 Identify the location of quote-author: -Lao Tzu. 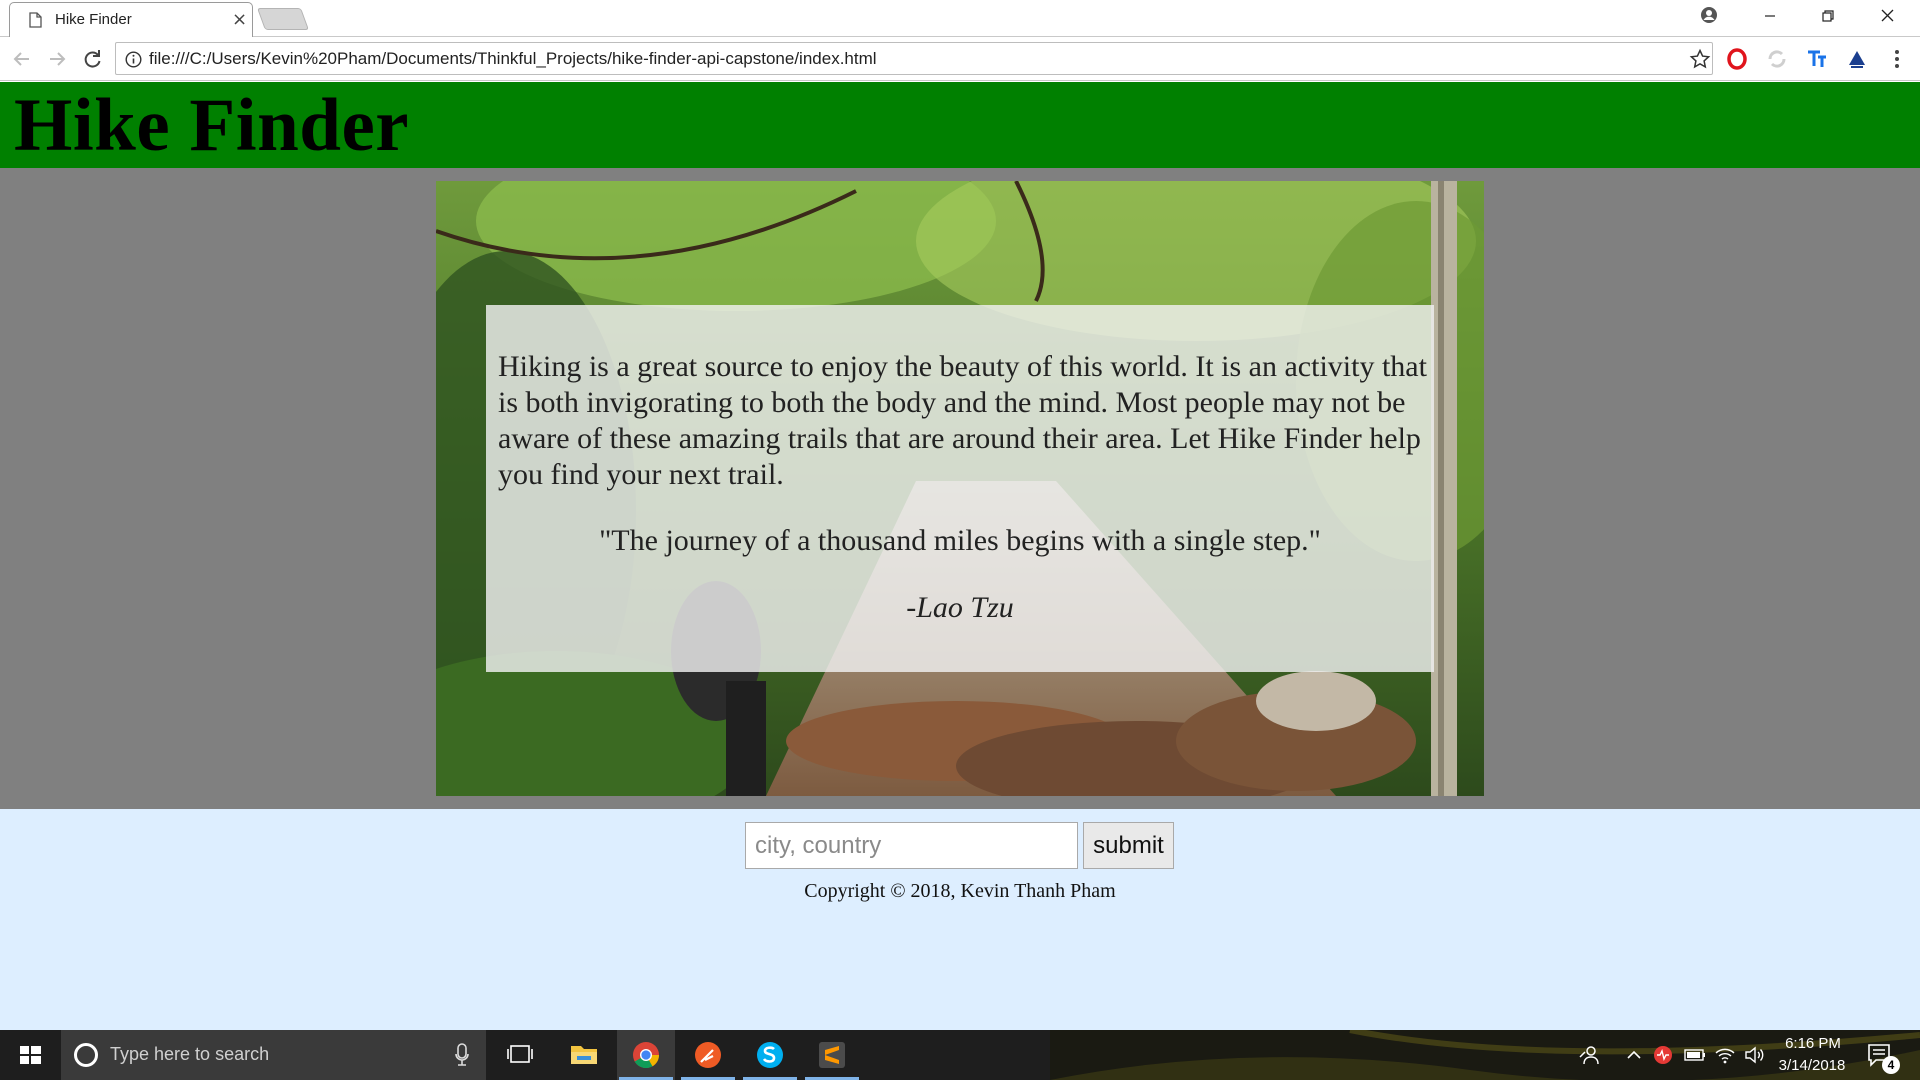
(960, 607).